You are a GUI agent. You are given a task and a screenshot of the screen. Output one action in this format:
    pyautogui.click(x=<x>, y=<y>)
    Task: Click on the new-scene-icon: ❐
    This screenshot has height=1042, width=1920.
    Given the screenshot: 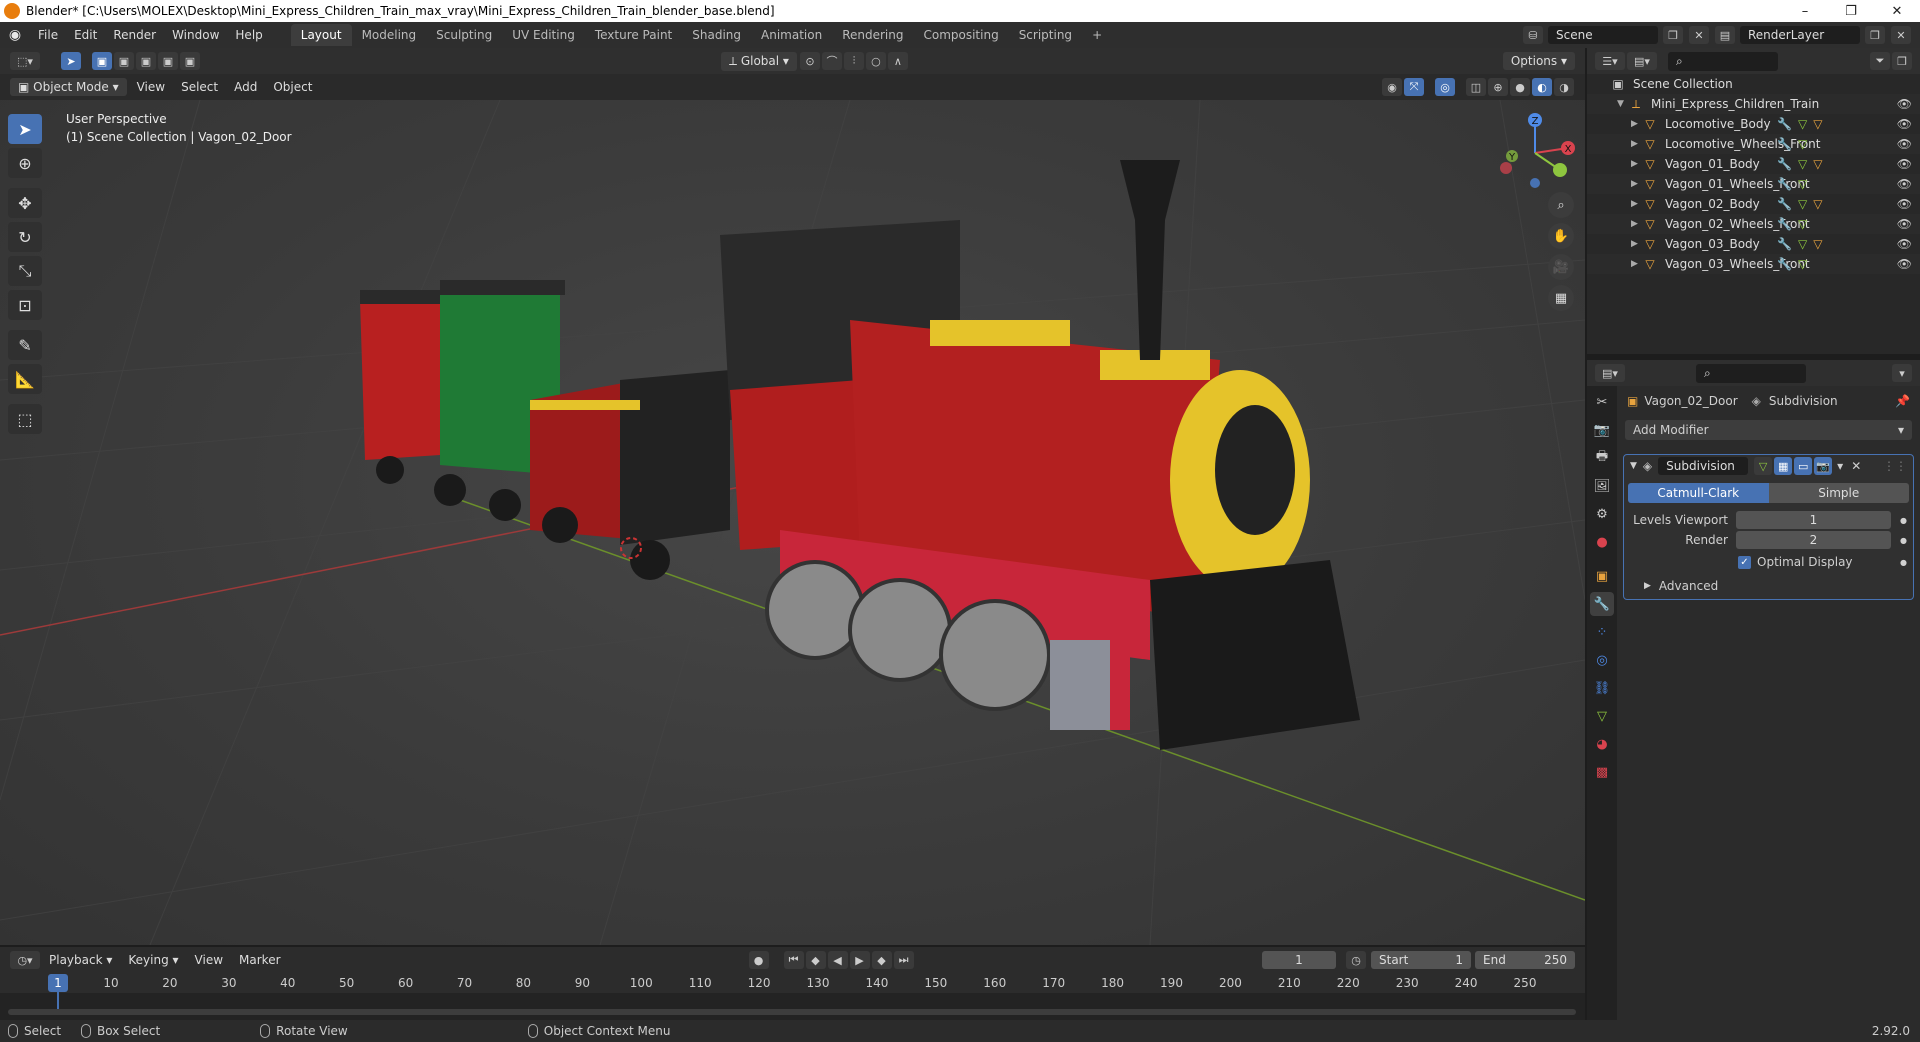 What is the action you would take?
    pyautogui.click(x=1673, y=35)
    